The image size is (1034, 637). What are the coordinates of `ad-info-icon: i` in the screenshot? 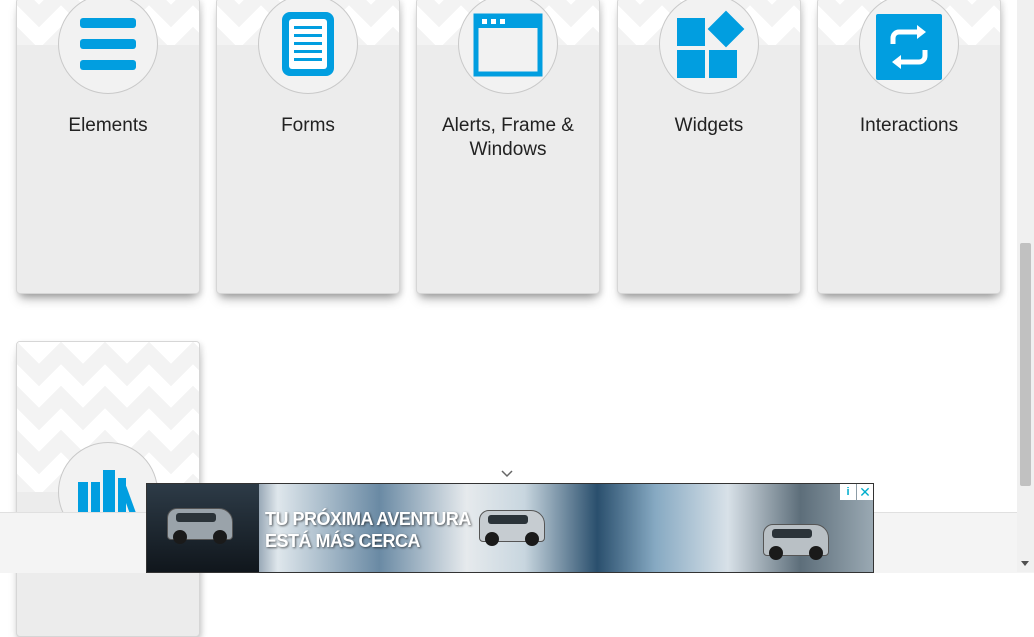 It's located at (848, 492).